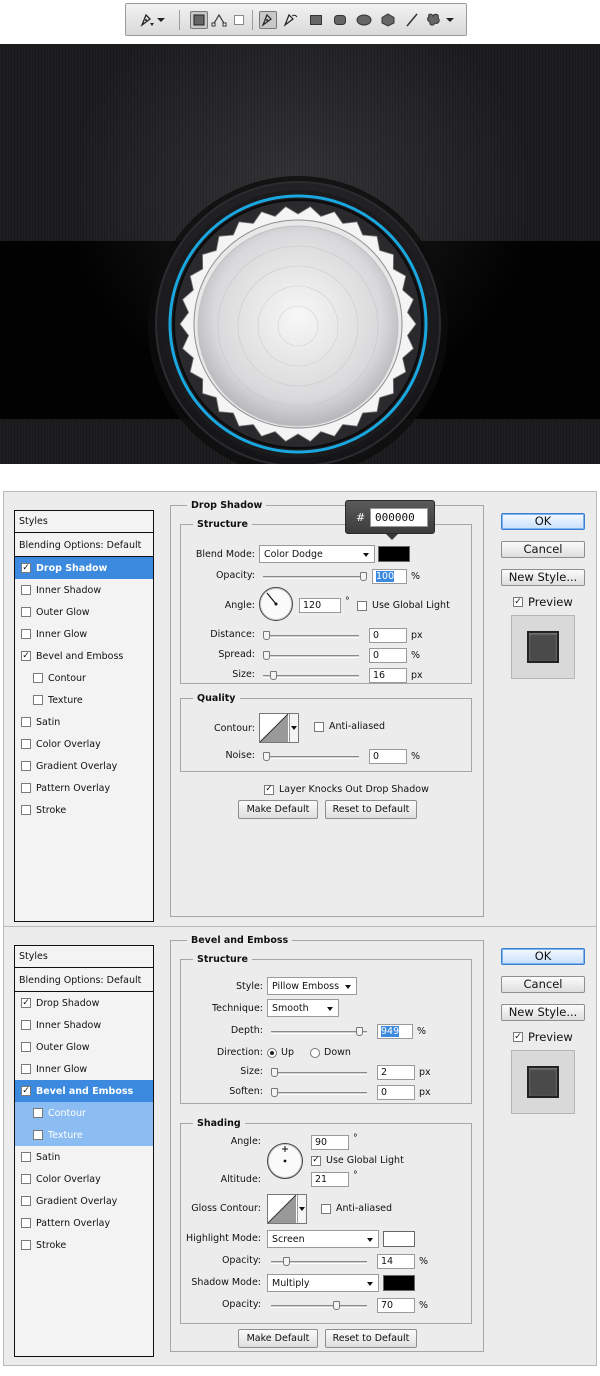 The height and width of the screenshot is (1376, 600). What do you see at coordinates (317, 554) in the screenshot?
I see `blend-mode-select: Color Dodge` at bounding box center [317, 554].